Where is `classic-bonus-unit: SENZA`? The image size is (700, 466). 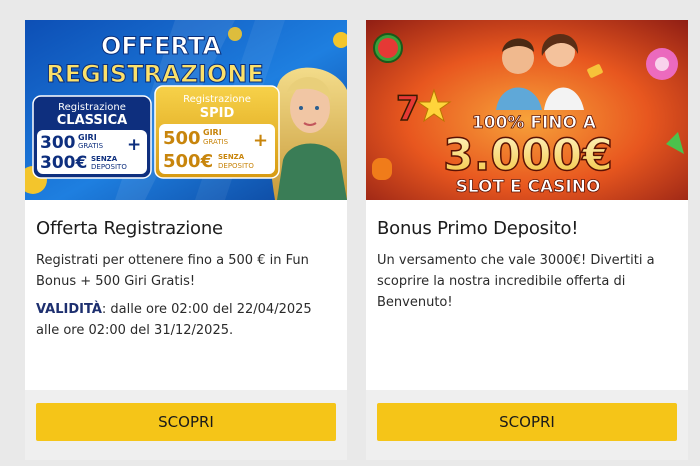 classic-bonus-unit: SENZA is located at coordinates (104, 159).